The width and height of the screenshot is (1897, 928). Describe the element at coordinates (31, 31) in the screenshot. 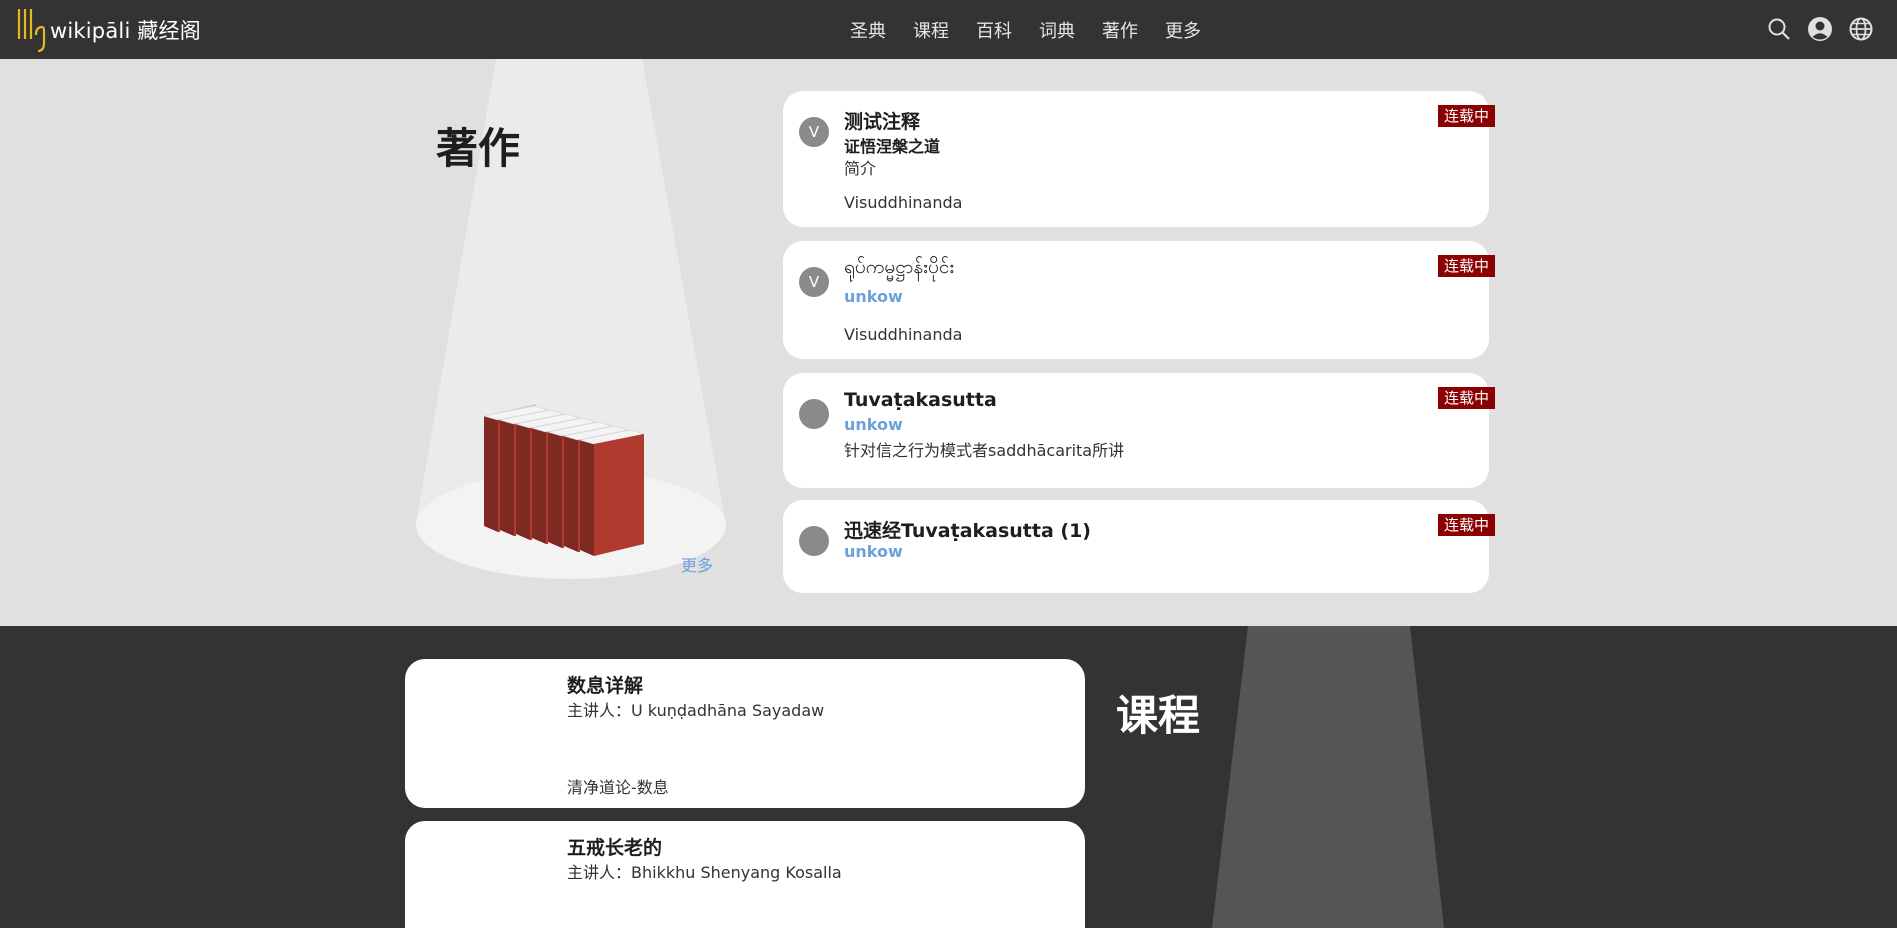

I see `logo-mark-icon` at that location.